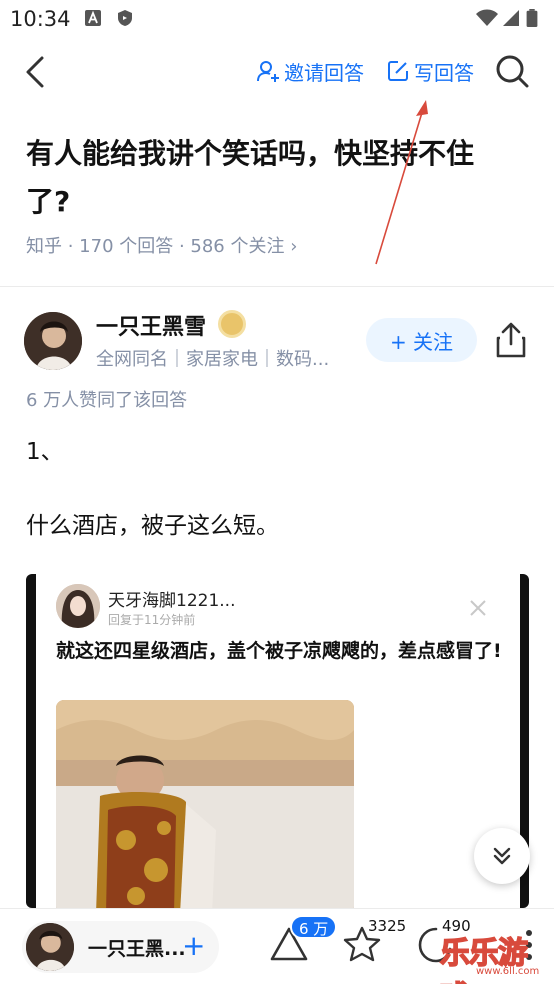 Image resolution: width=554 pixels, height=984 pixels. I want to click on follow-button: + 关注, so click(421, 340).